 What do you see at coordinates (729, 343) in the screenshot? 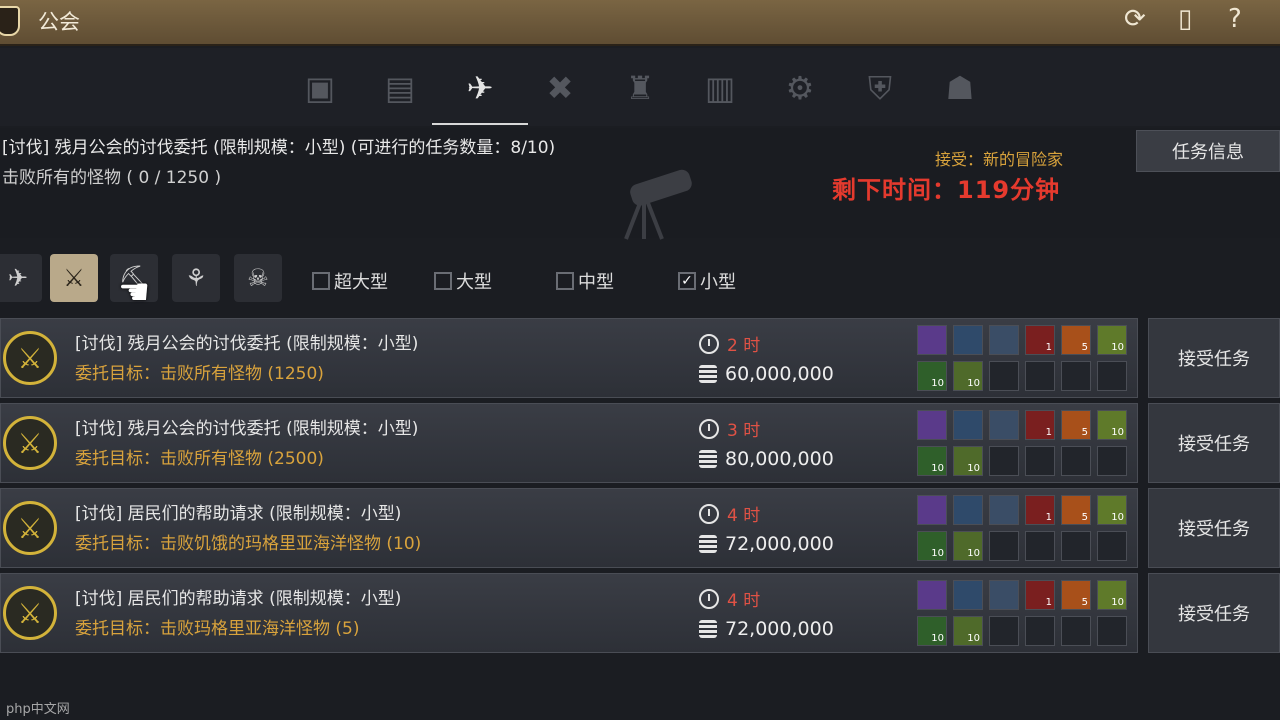
I see `quest-duration: 2 时` at bounding box center [729, 343].